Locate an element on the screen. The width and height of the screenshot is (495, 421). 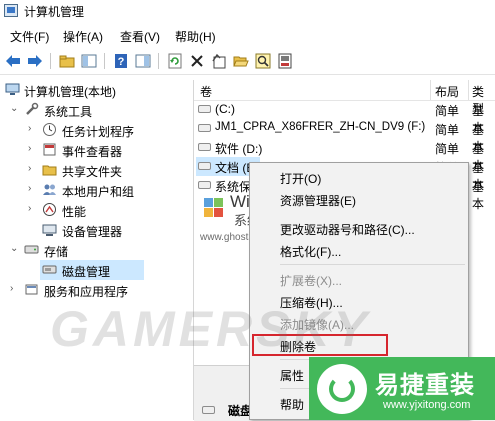
tree-item-device-manager: 设备管理器 is located at coordinates (96, 230).